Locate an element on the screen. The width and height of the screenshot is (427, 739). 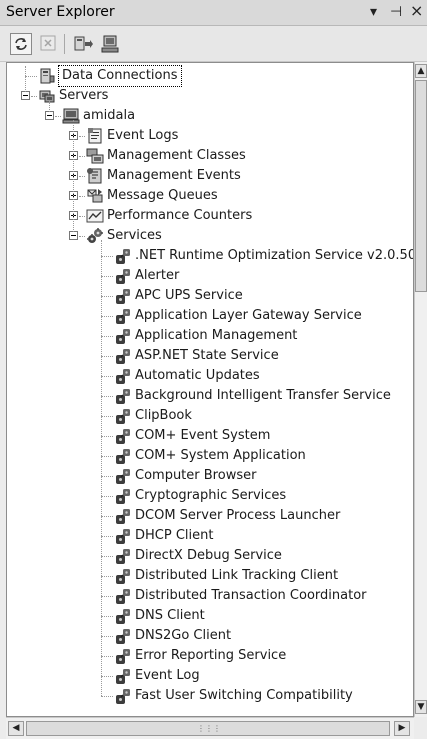
service-item: Application Management is located at coordinates (210, 336).